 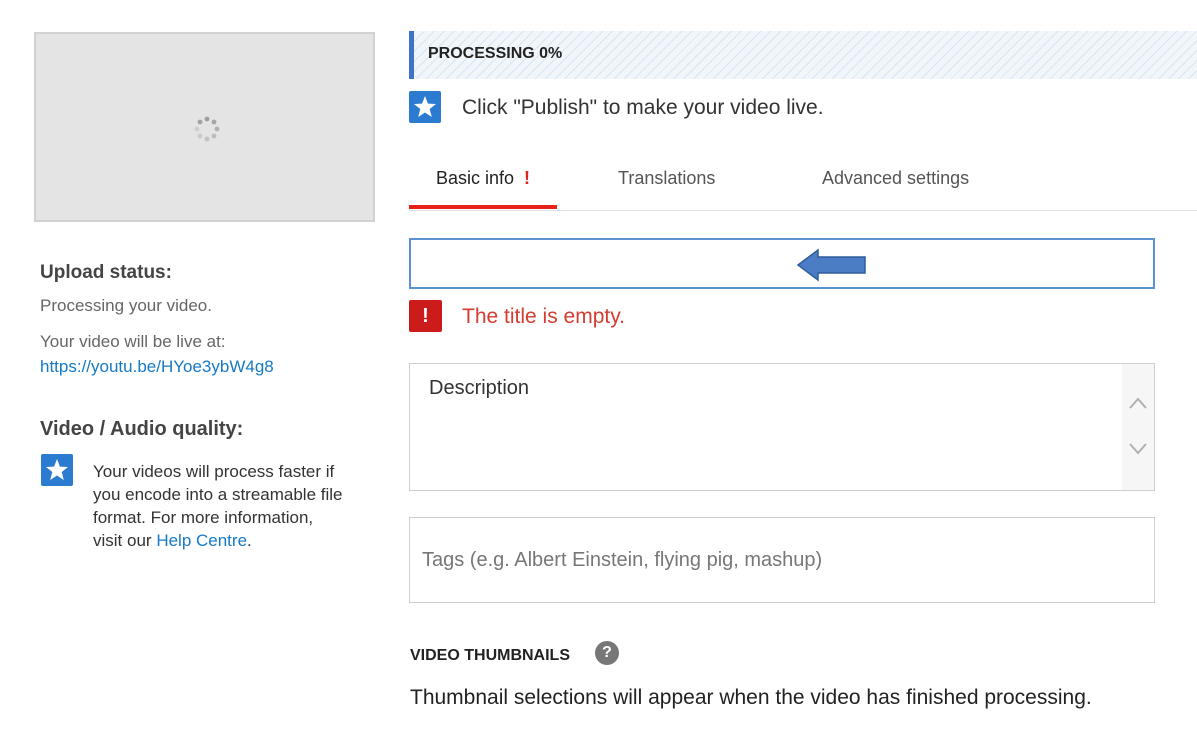 I want to click on tab-alert-icon: !, so click(x=527, y=178).